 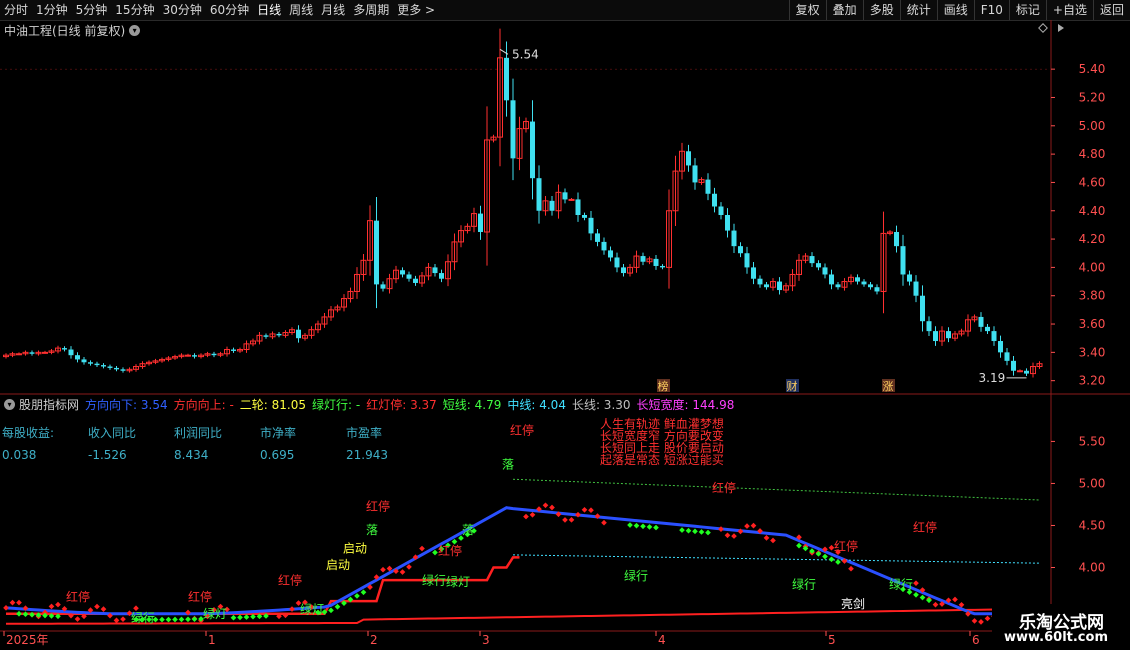 I want to click on event-badge: 财, so click(x=792, y=386).